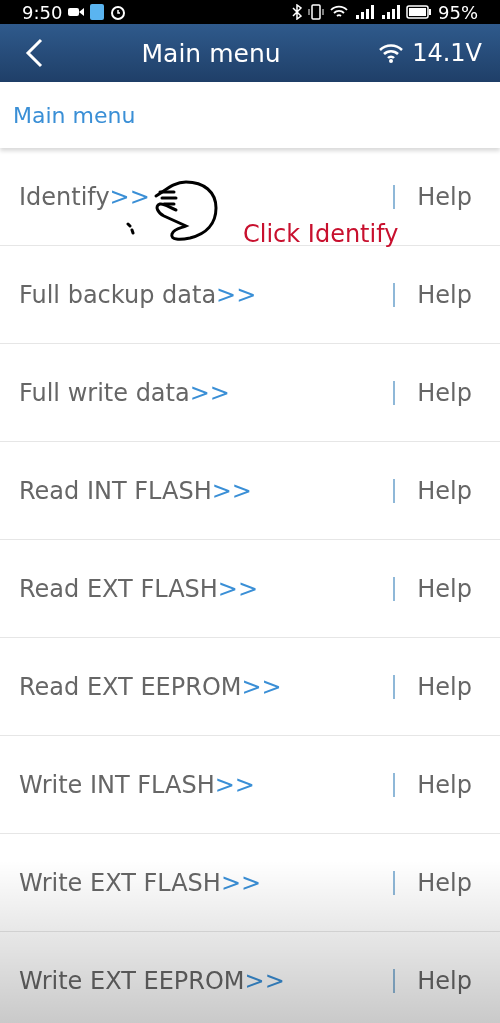  What do you see at coordinates (321, 234) in the screenshot?
I see `annotation-text: Click Identify` at bounding box center [321, 234].